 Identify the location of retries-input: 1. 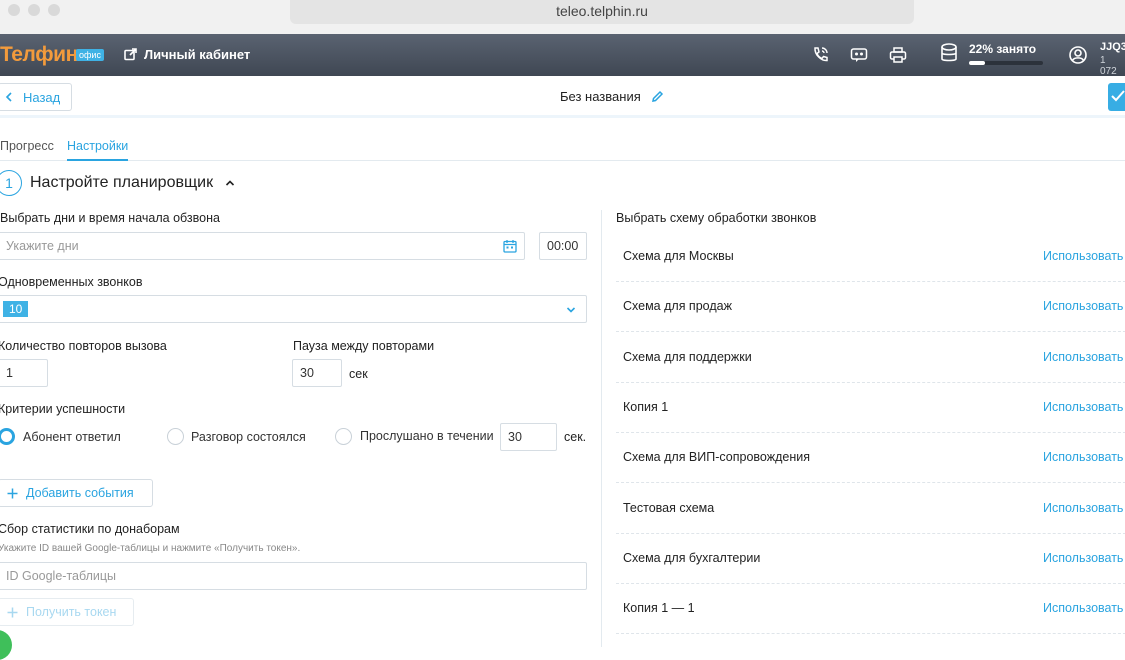
(24, 373).